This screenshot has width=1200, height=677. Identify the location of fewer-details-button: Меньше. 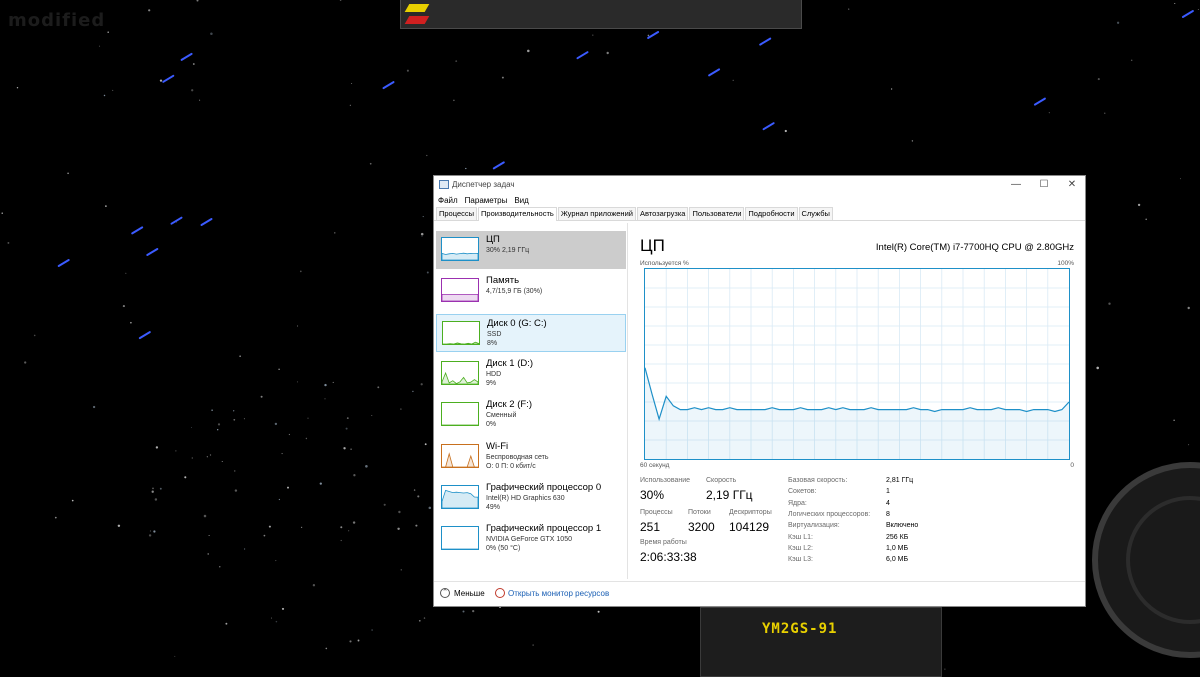
(469, 593).